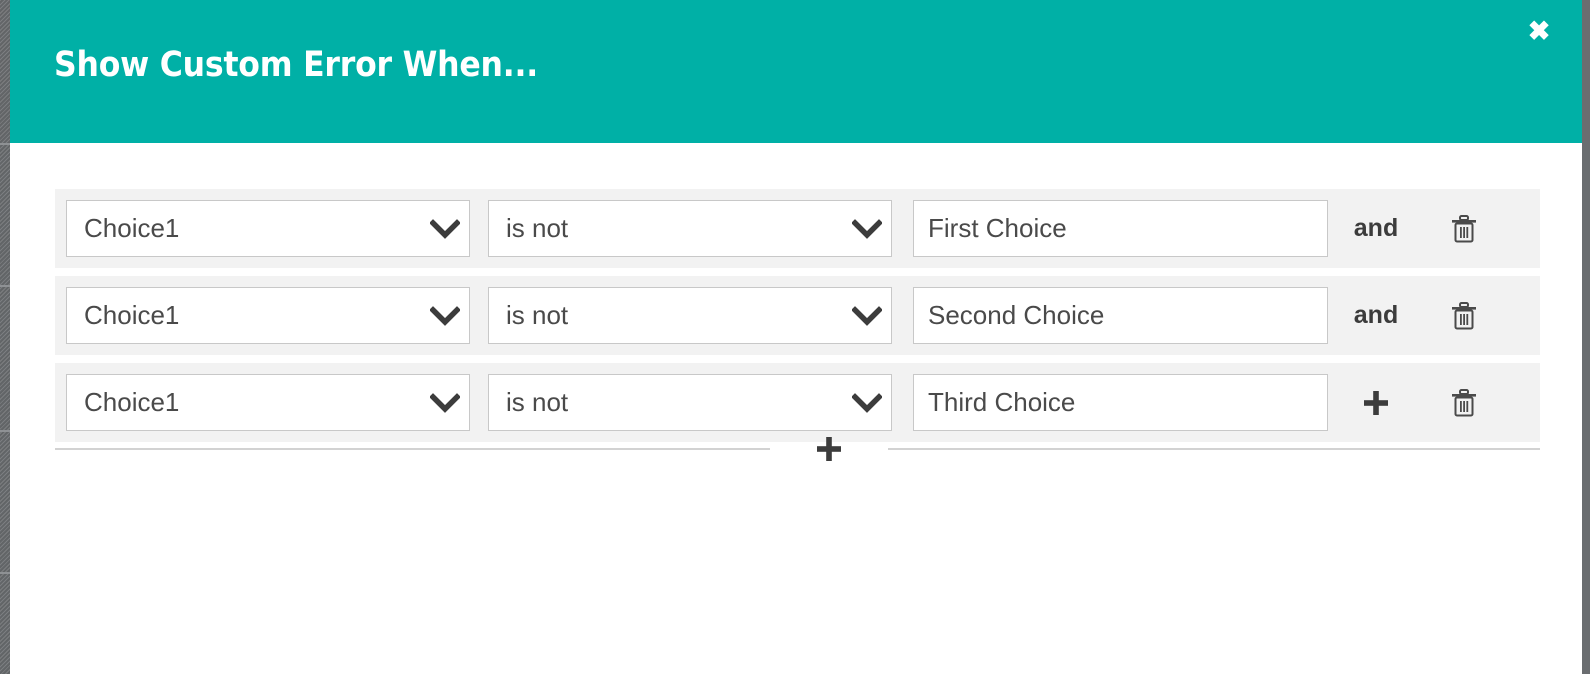 This screenshot has width=1590, height=674. Describe the element at coordinates (690, 402) in the screenshot. I see `condition-operator-select-3: is not` at that location.